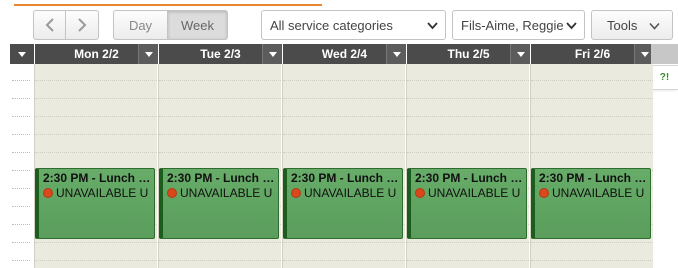 The image size is (678, 268). I want to click on day-header-mon: Mon 2/2, so click(96, 54).